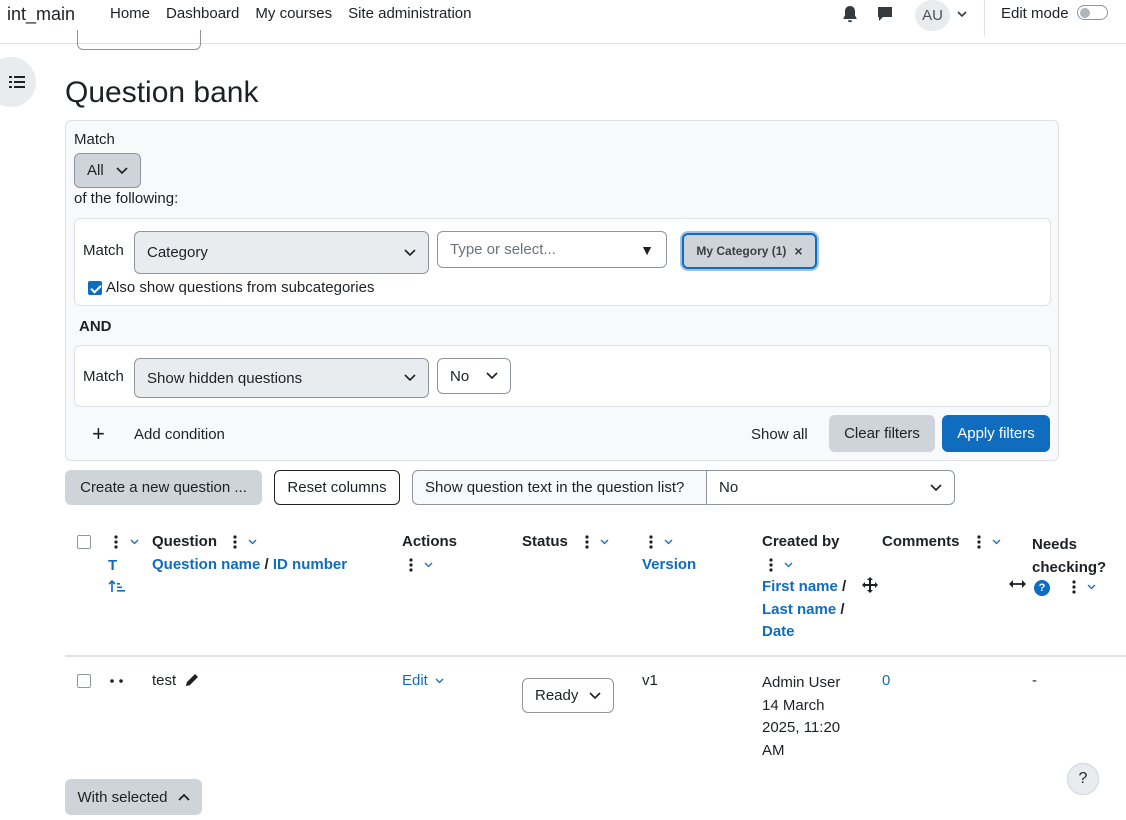 Image resolution: width=1126 pixels, height=820 pixels. I want to click on course-index-drawer-toggle, so click(18, 82).